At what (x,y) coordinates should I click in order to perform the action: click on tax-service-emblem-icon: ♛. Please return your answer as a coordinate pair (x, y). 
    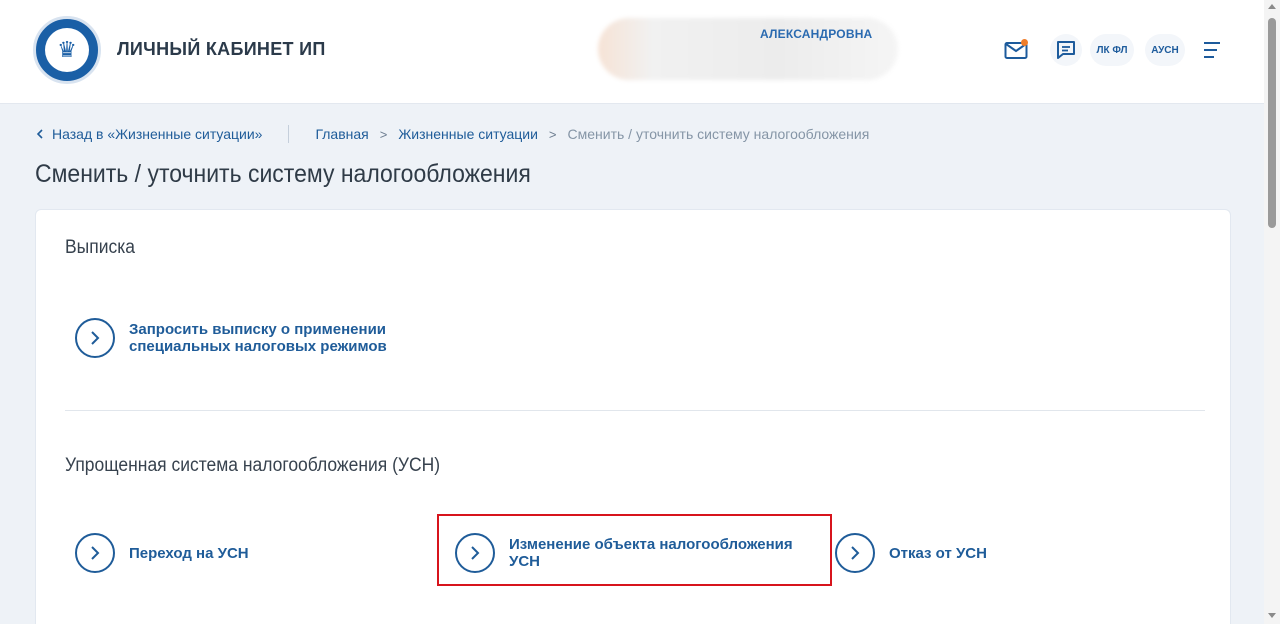
    Looking at the image, I should click on (67, 50).